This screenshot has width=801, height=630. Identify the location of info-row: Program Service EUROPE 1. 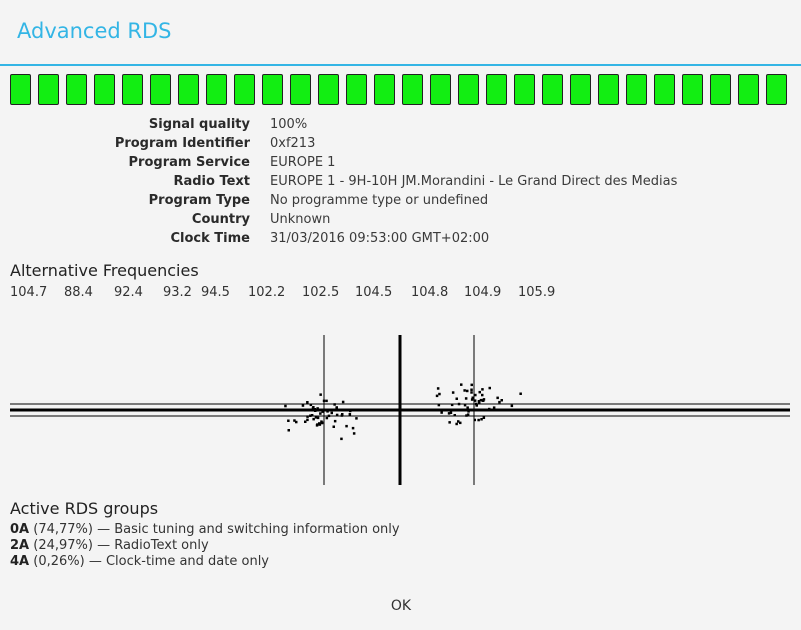
(400, 164).